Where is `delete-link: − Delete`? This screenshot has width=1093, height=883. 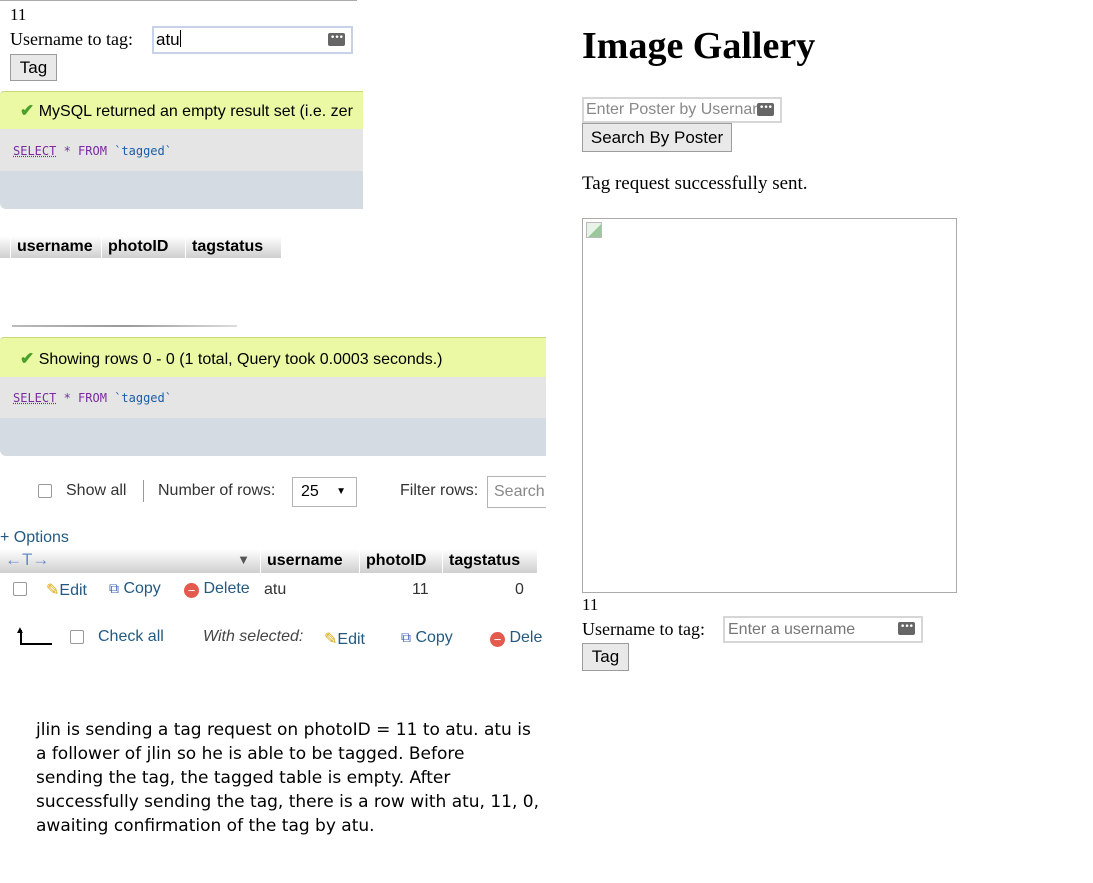 delete-link: − Delete is located at coordinates (217, 589).